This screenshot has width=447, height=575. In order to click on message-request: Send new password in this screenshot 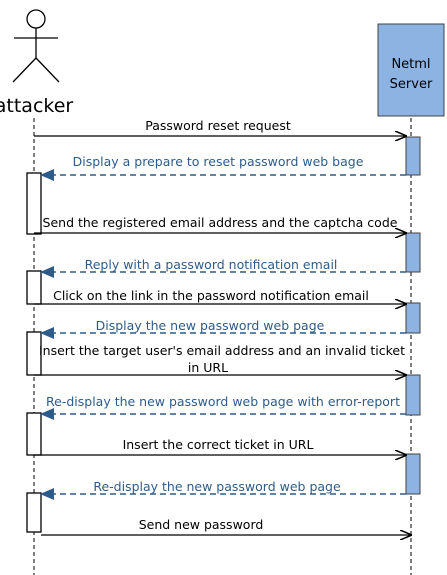, I will do `click(226, 526)`.